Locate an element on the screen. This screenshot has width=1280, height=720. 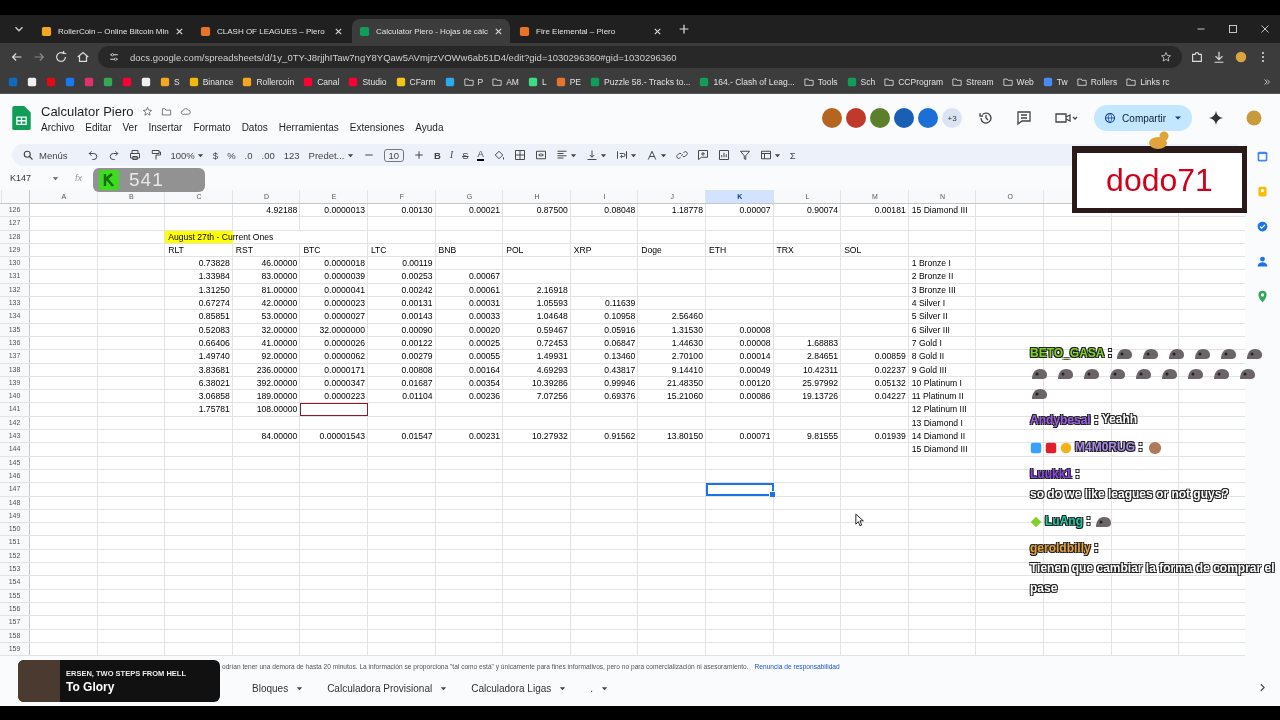
bookmark: Canal is located at coordinates (321, 82).